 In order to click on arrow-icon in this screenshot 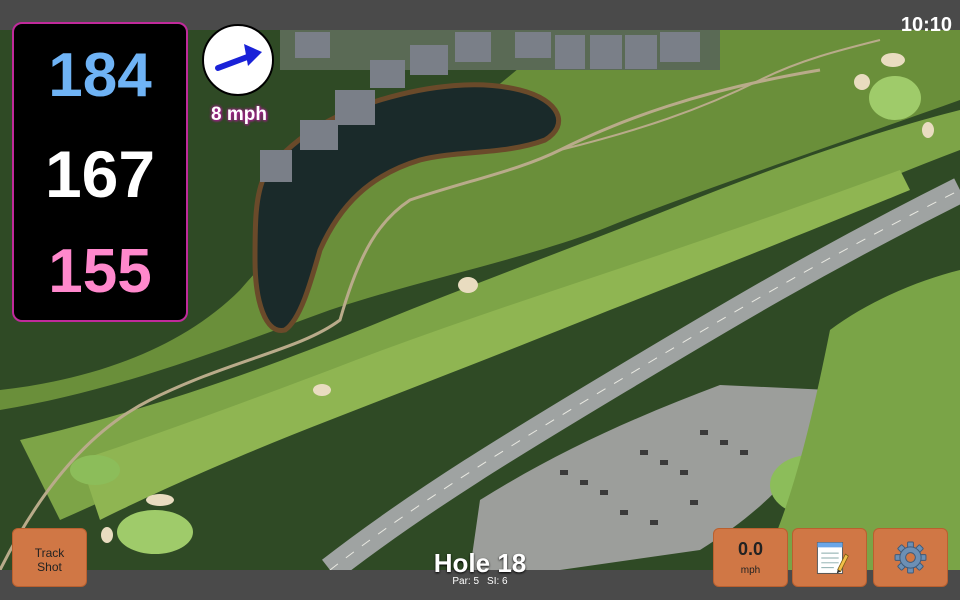, I will do `click(238, 57)`.